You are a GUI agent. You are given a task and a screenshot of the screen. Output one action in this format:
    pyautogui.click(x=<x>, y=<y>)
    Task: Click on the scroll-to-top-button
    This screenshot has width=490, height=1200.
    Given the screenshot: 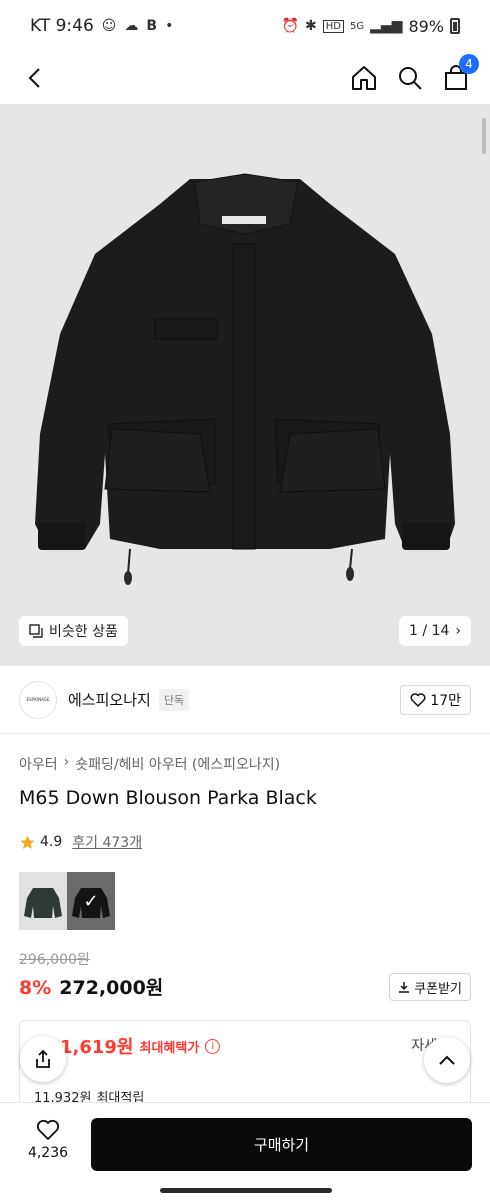 What is the action you would take?
    pyautogui.click(x=447, y=1060)
    